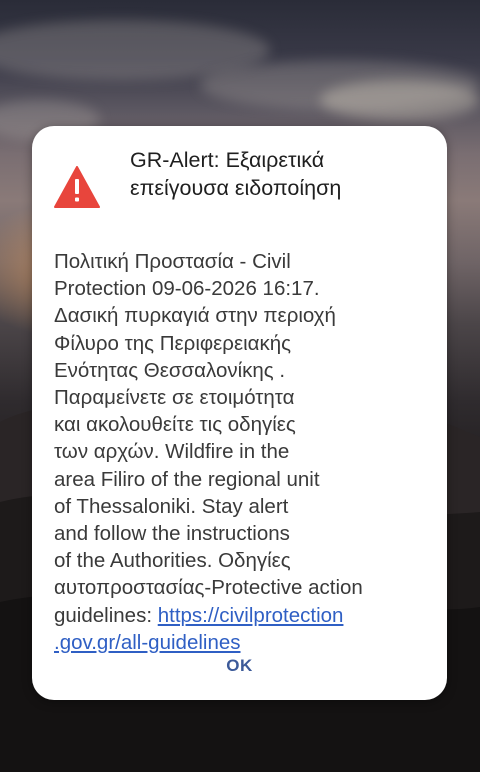  What do you see at coordinates (400, 100) in the screenshot?
I see `cloud` at bounding box center [400, 100].